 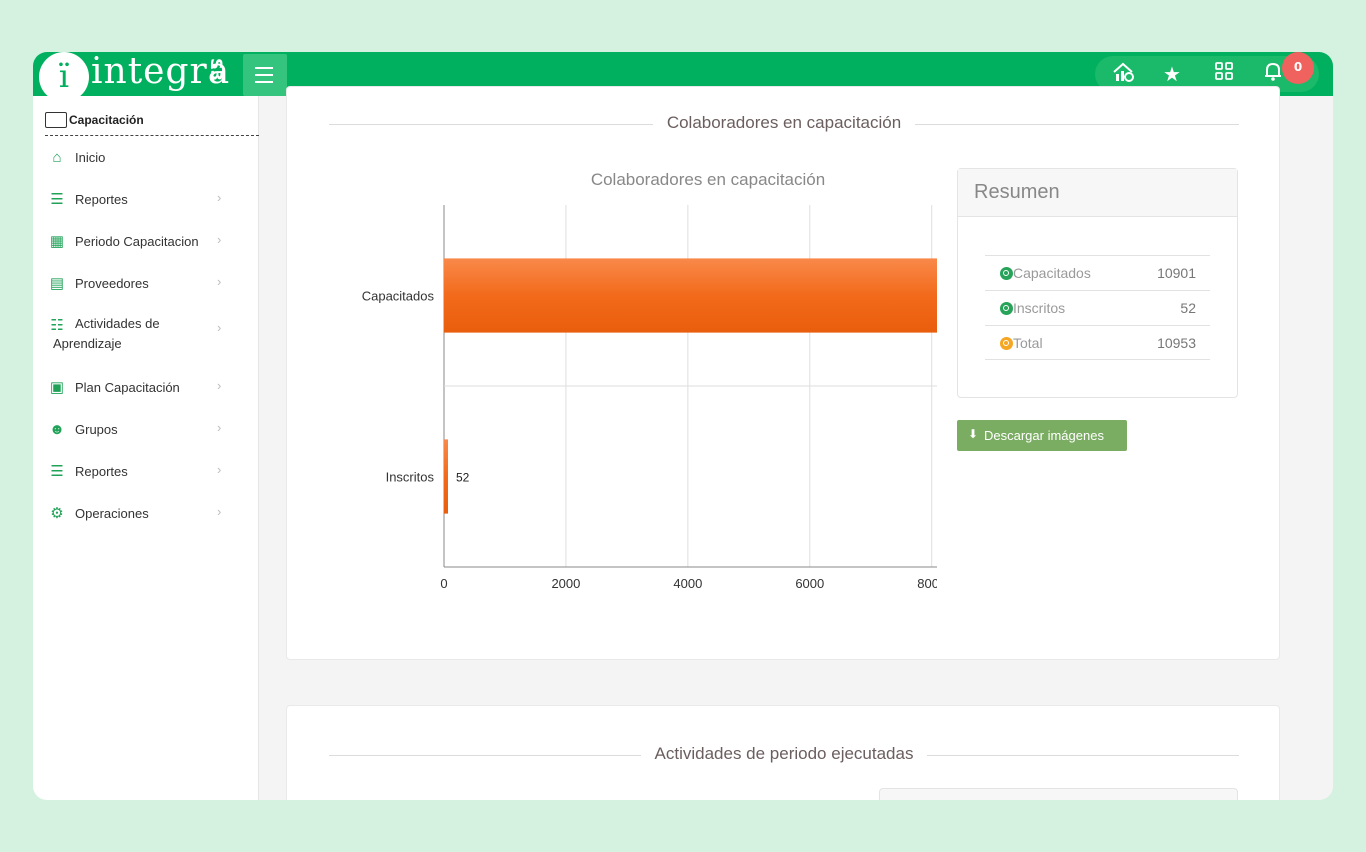 I want to click on resumen-label: Total, so click(x=1028, y=343).